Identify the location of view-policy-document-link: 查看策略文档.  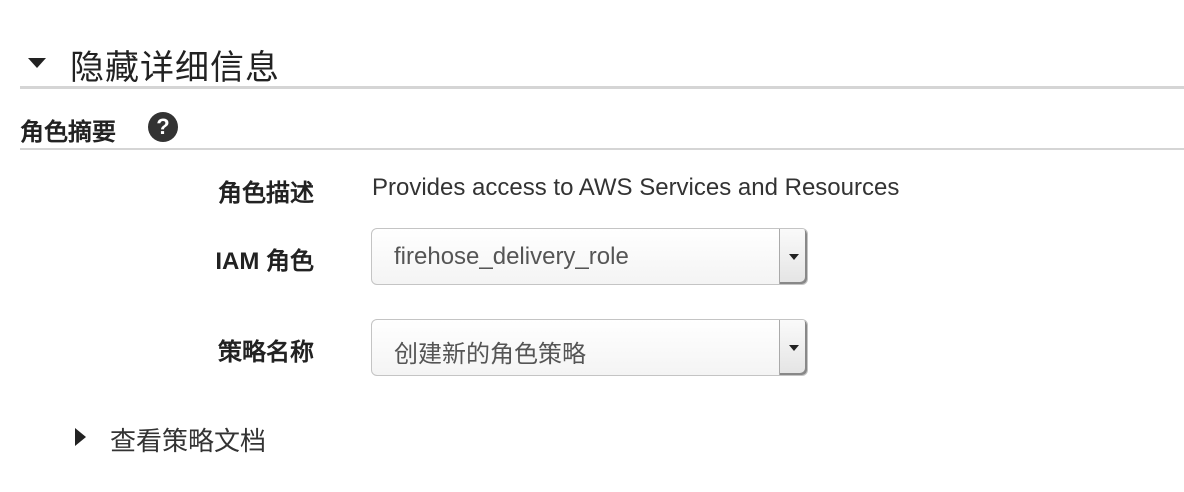
(188, 439).